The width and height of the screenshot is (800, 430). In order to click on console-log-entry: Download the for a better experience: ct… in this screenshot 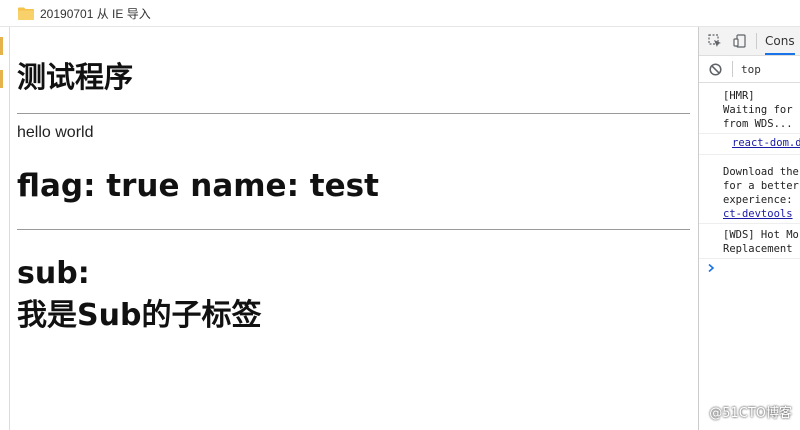, I will do `click(749, 189)`.